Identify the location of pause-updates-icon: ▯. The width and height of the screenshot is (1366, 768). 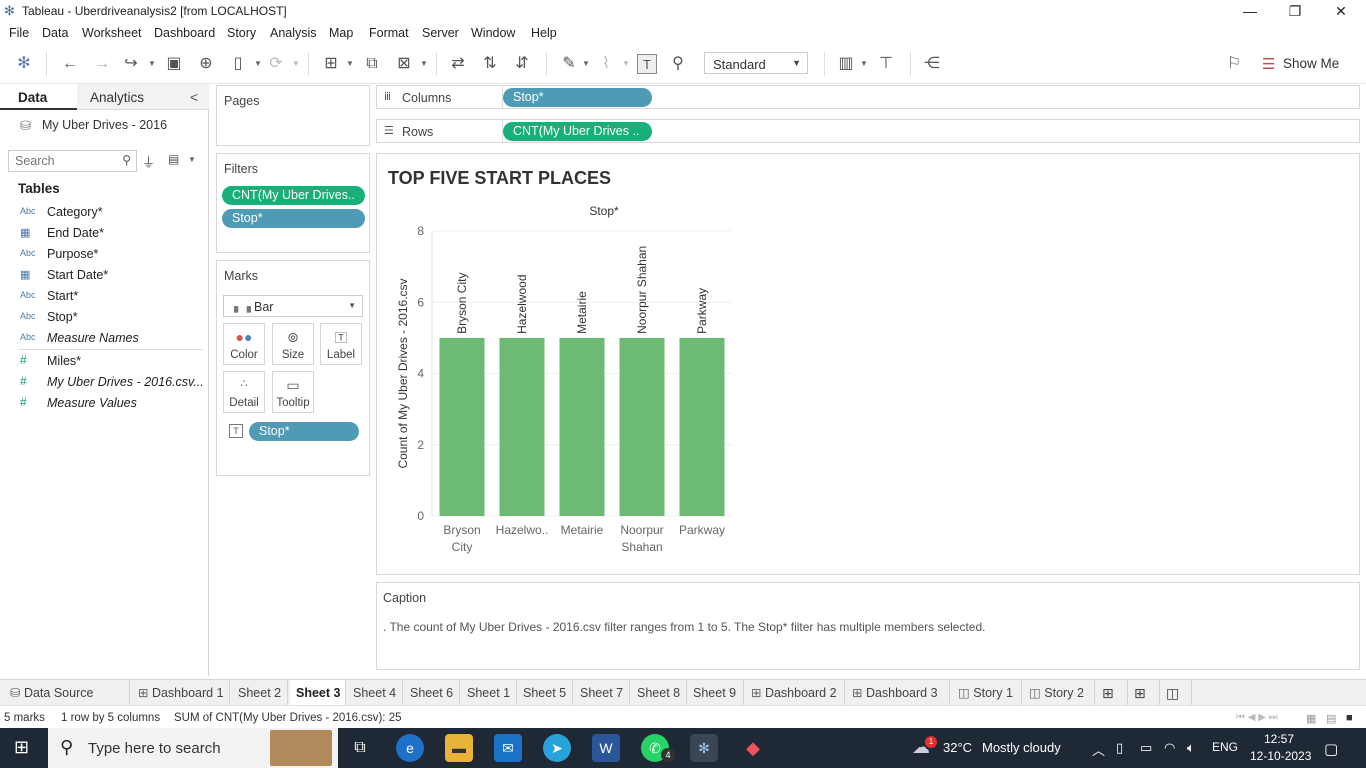
(238, 64).